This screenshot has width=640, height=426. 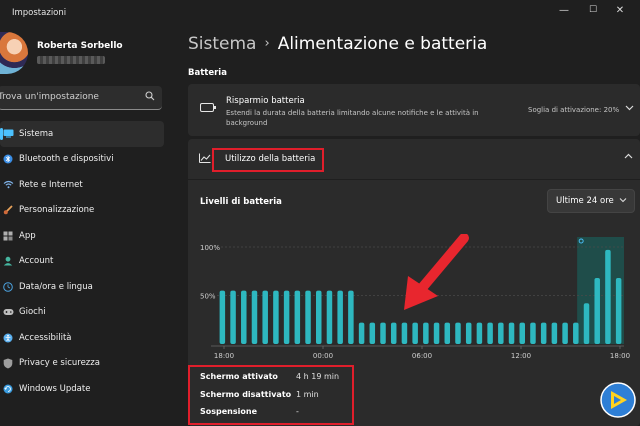 What do you see at coordinates (268, 160) in the screenshot?
I see `highlight-box-usage` at bounding box center [268, 160].